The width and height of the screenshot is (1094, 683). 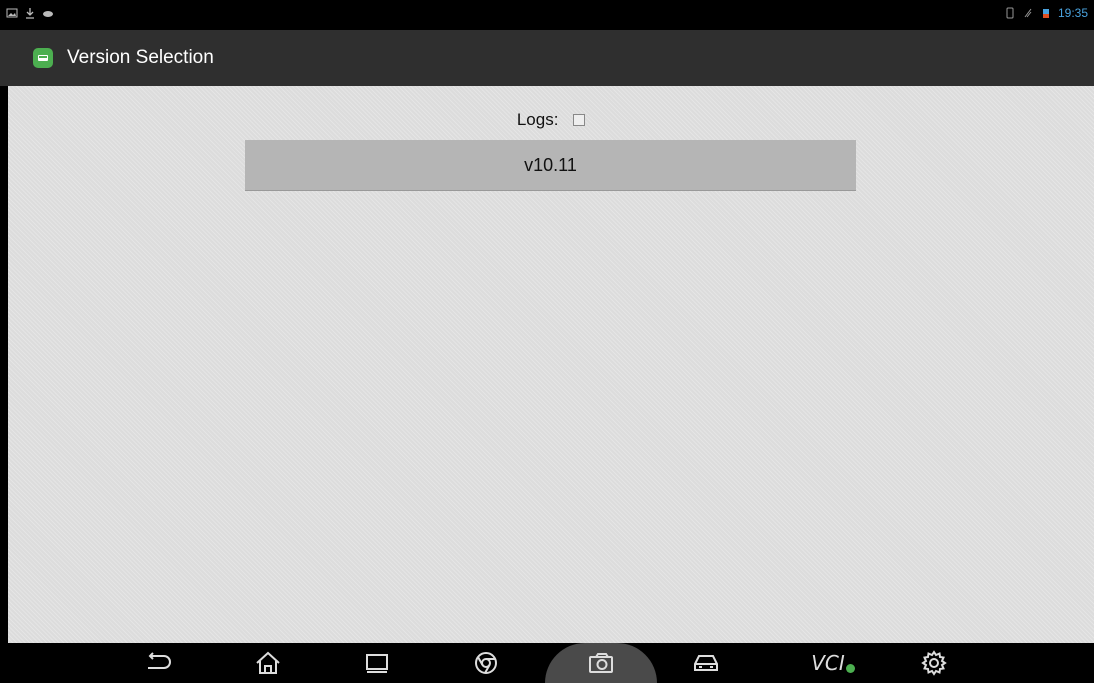 I want to click on recents-icon, so click(x=377, y=663).